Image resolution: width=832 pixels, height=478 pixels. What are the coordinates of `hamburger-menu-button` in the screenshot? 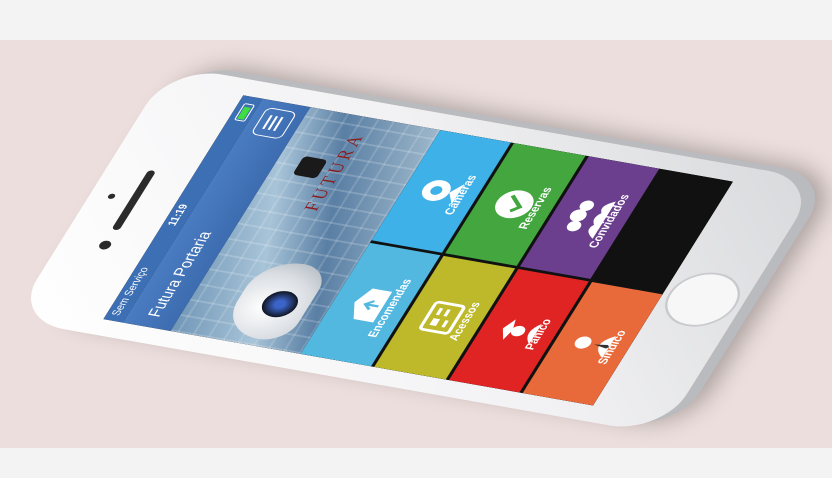 It's located at (274, 123).